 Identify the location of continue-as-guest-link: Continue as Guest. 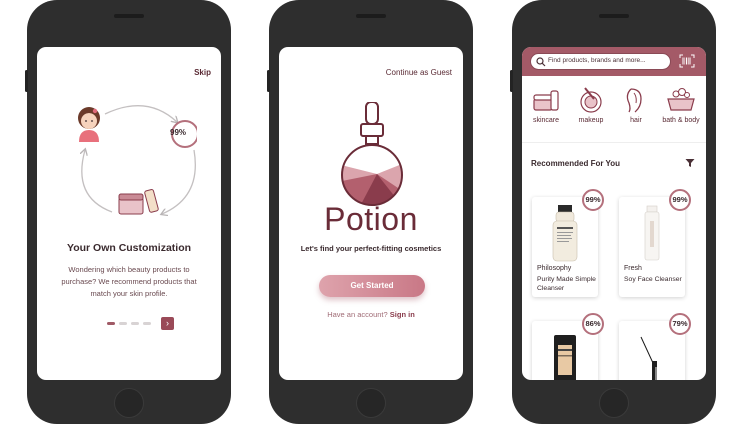
(419, 72).